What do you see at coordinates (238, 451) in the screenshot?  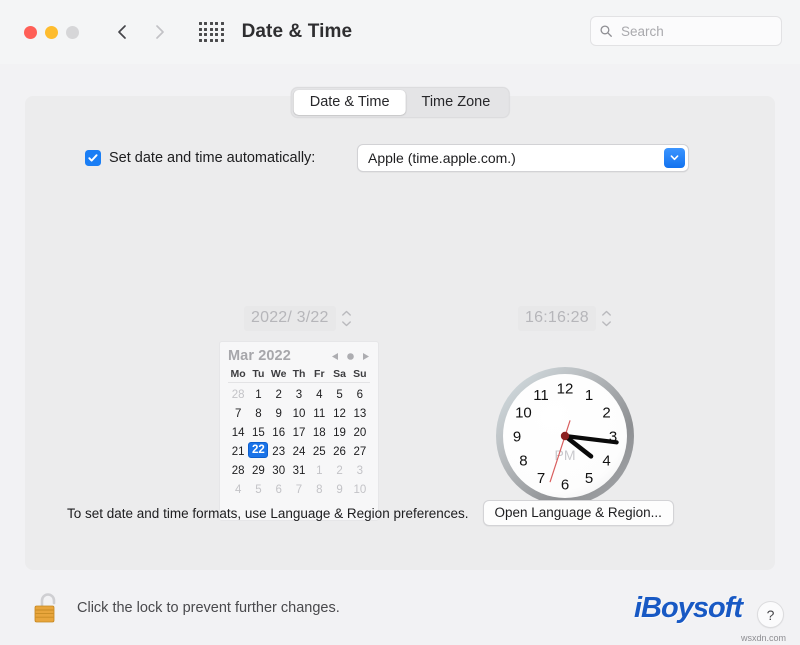 I see `calendar-day: 21` at bounding box center [238, 451].